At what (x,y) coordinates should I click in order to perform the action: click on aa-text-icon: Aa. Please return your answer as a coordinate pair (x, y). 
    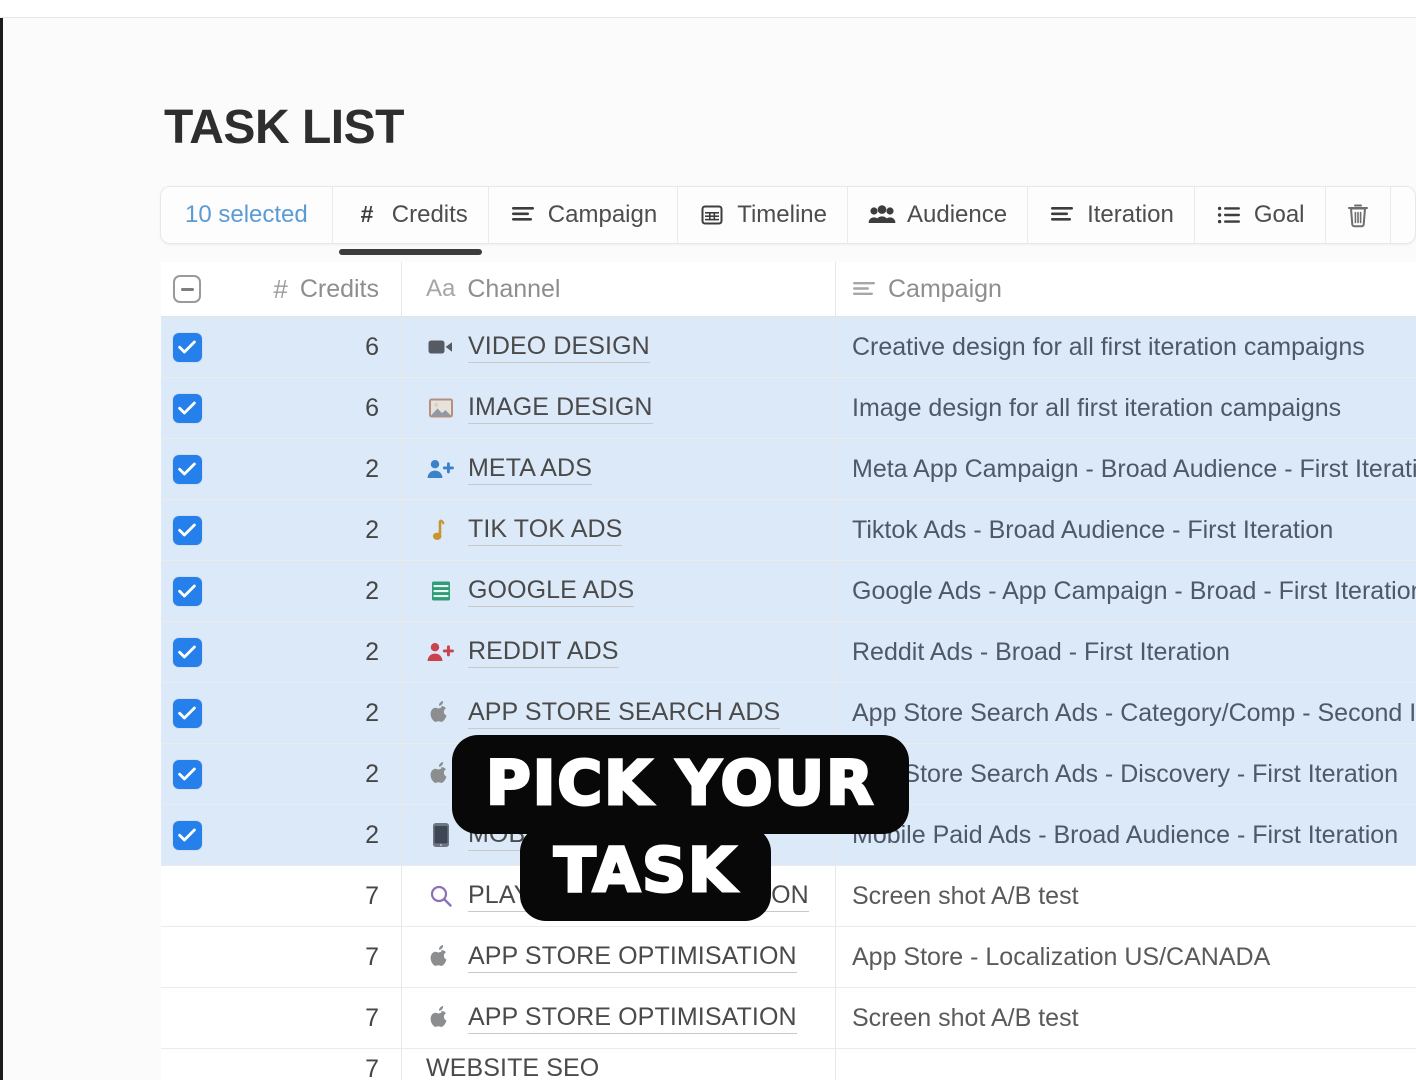
    Looking at the image, I should click on (441, 288).